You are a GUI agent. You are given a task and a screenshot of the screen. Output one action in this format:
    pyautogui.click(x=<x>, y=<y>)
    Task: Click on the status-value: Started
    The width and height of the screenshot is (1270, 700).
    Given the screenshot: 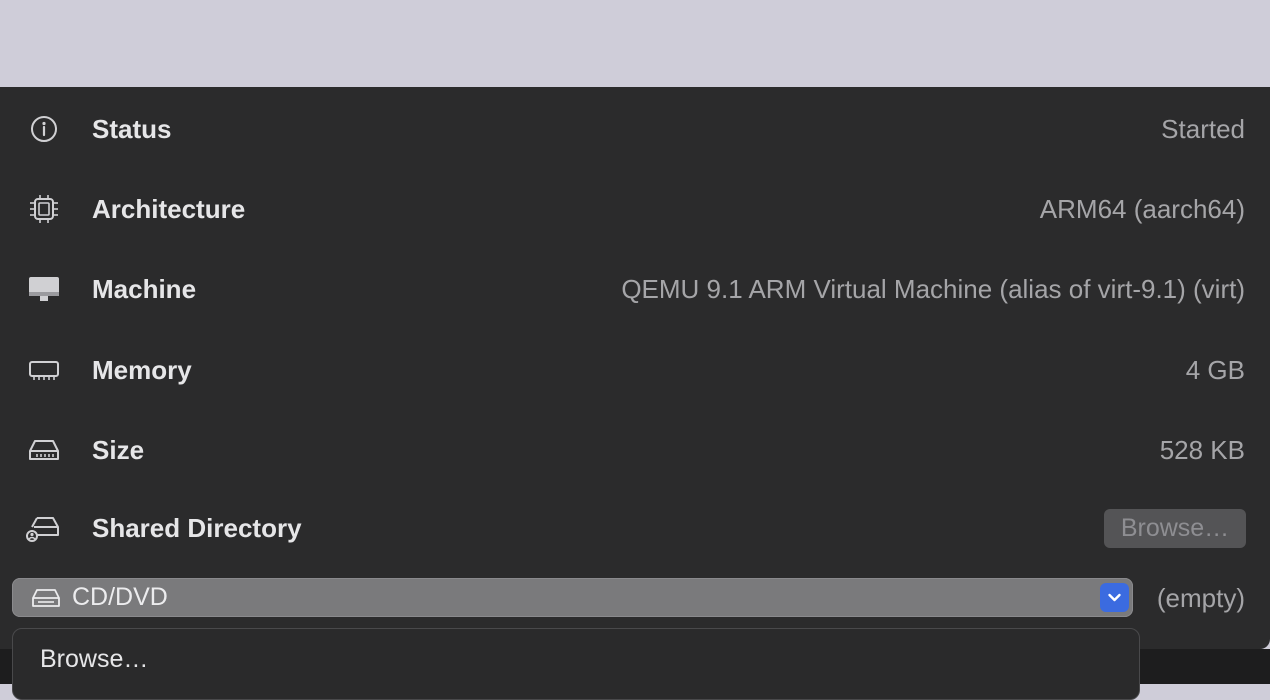 What is the action you would take?
    pyautogui.click(x=1203, y=129)
    